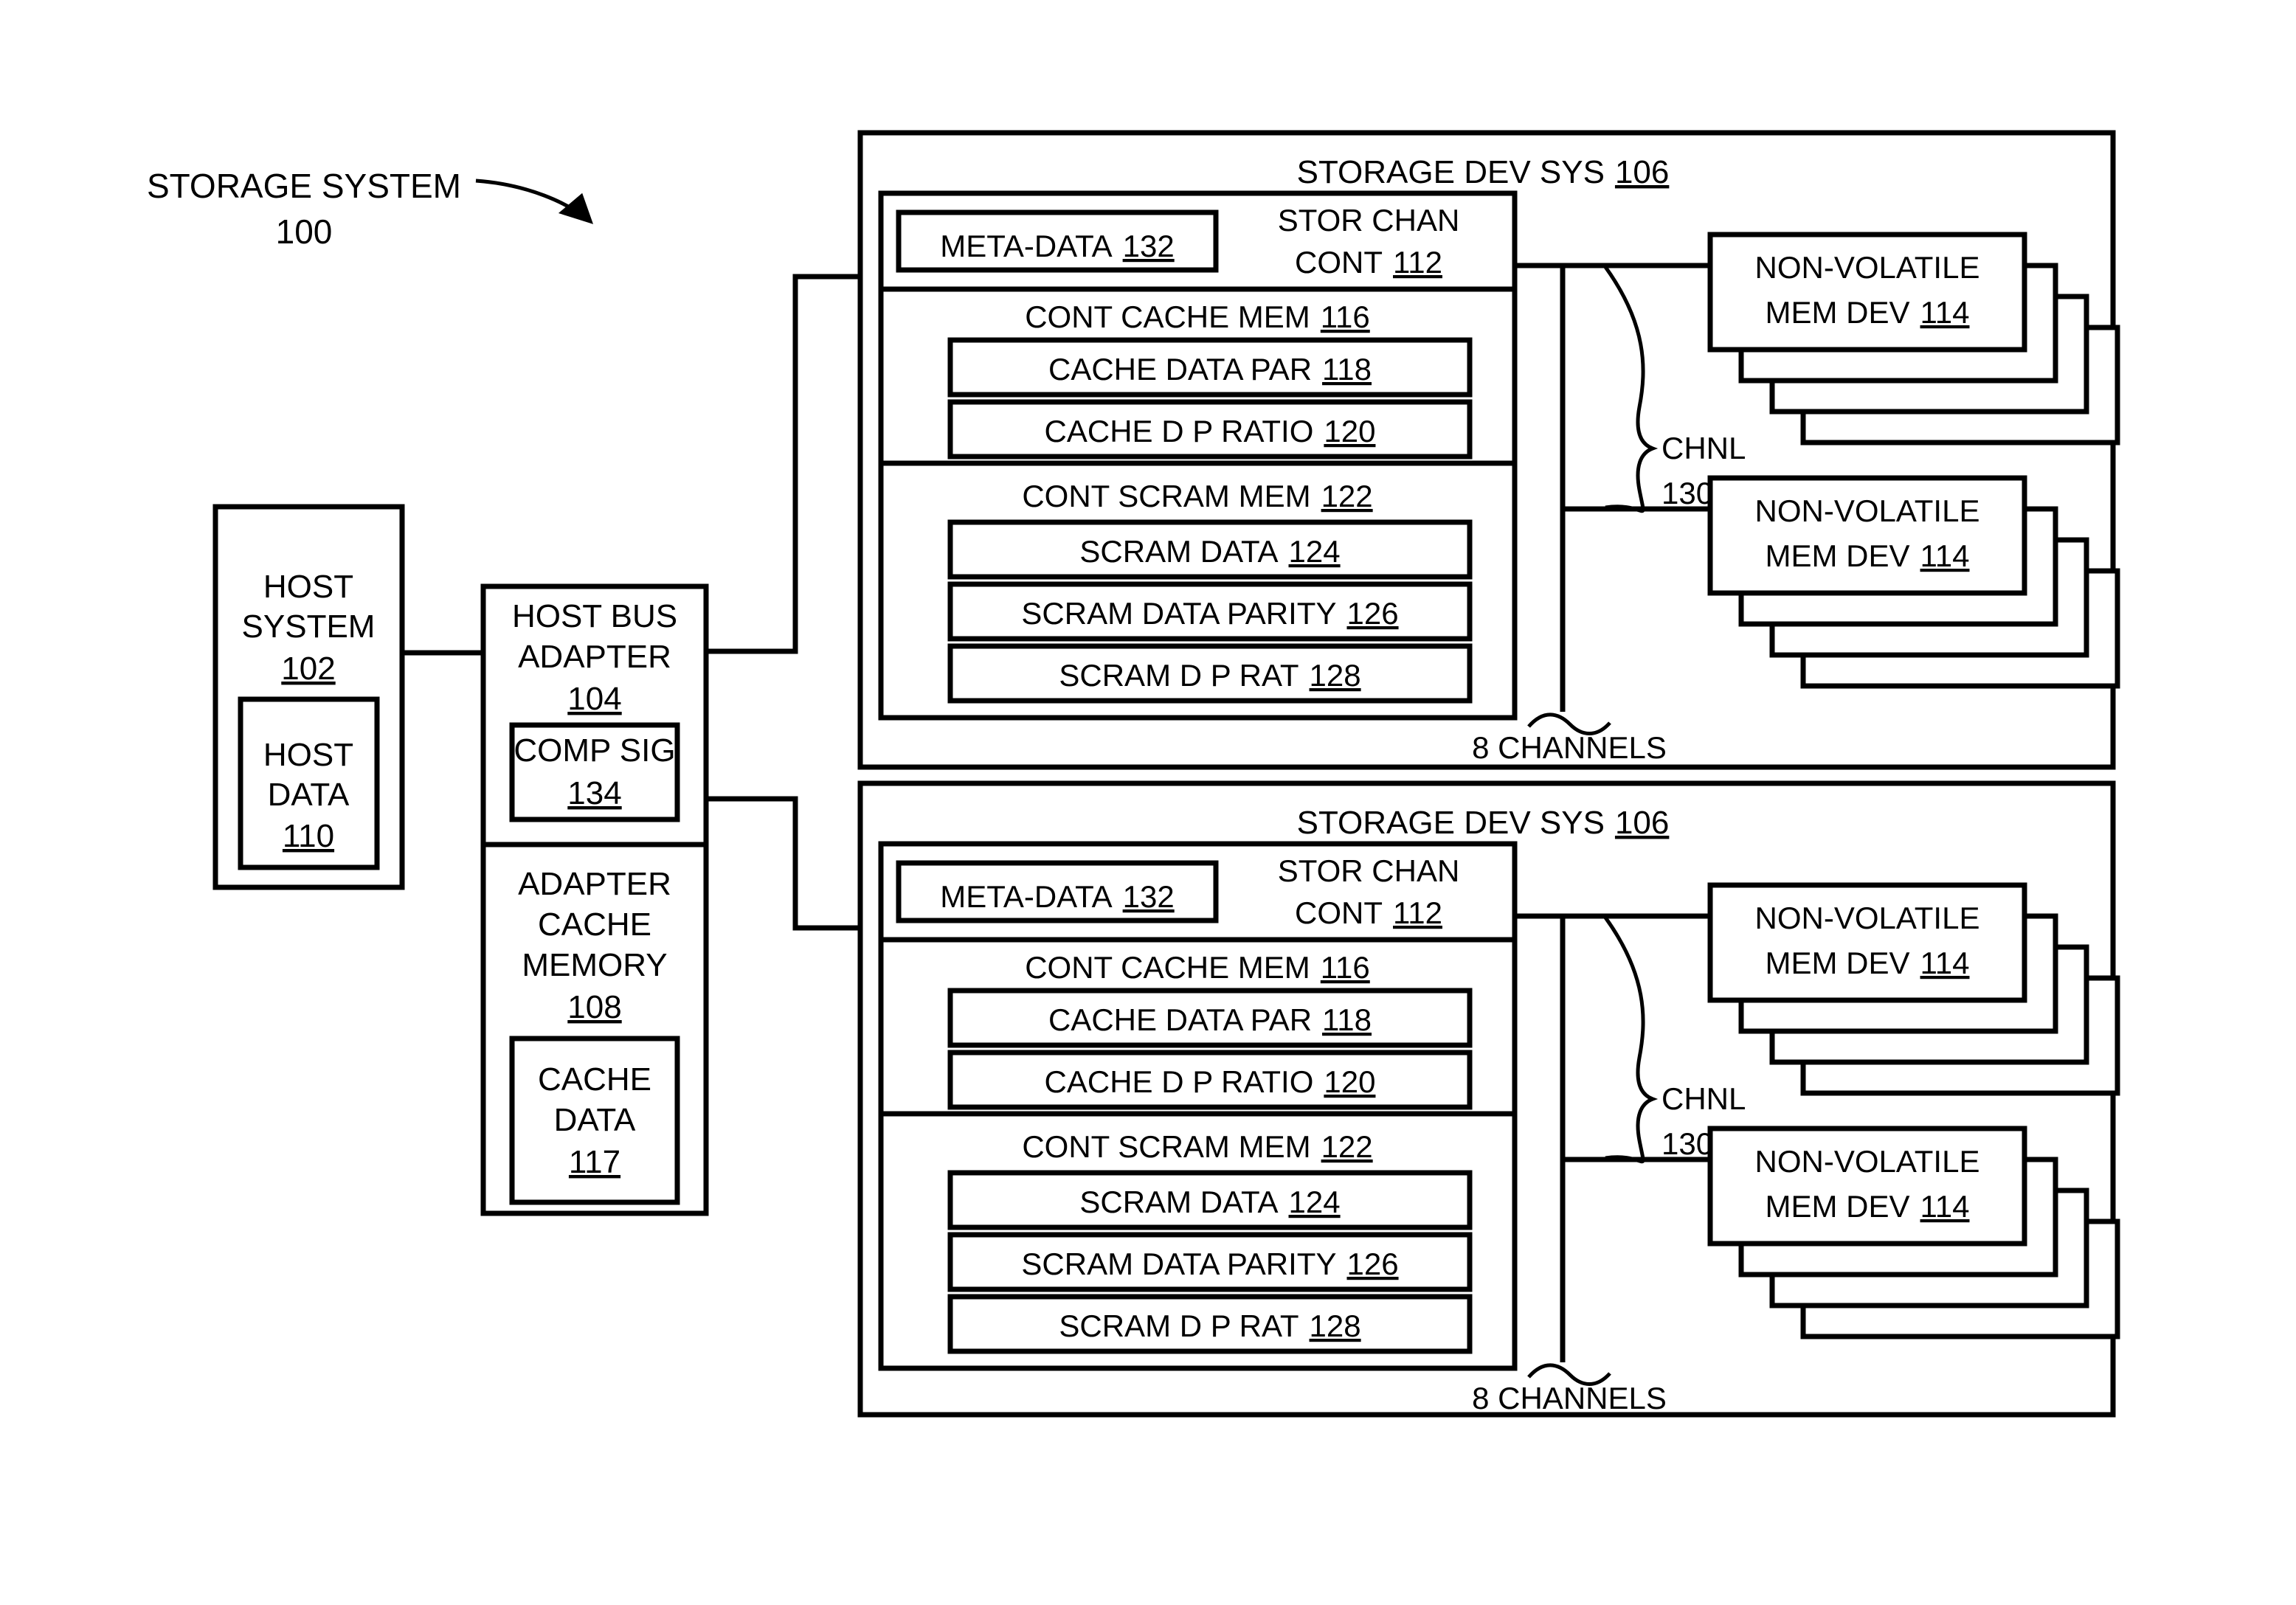 The height and width of the screenshot is (1605, 2296). Describe the element at coordinates (308, 836) in the screenshot. I see `host-data-ref: 110` at that location.